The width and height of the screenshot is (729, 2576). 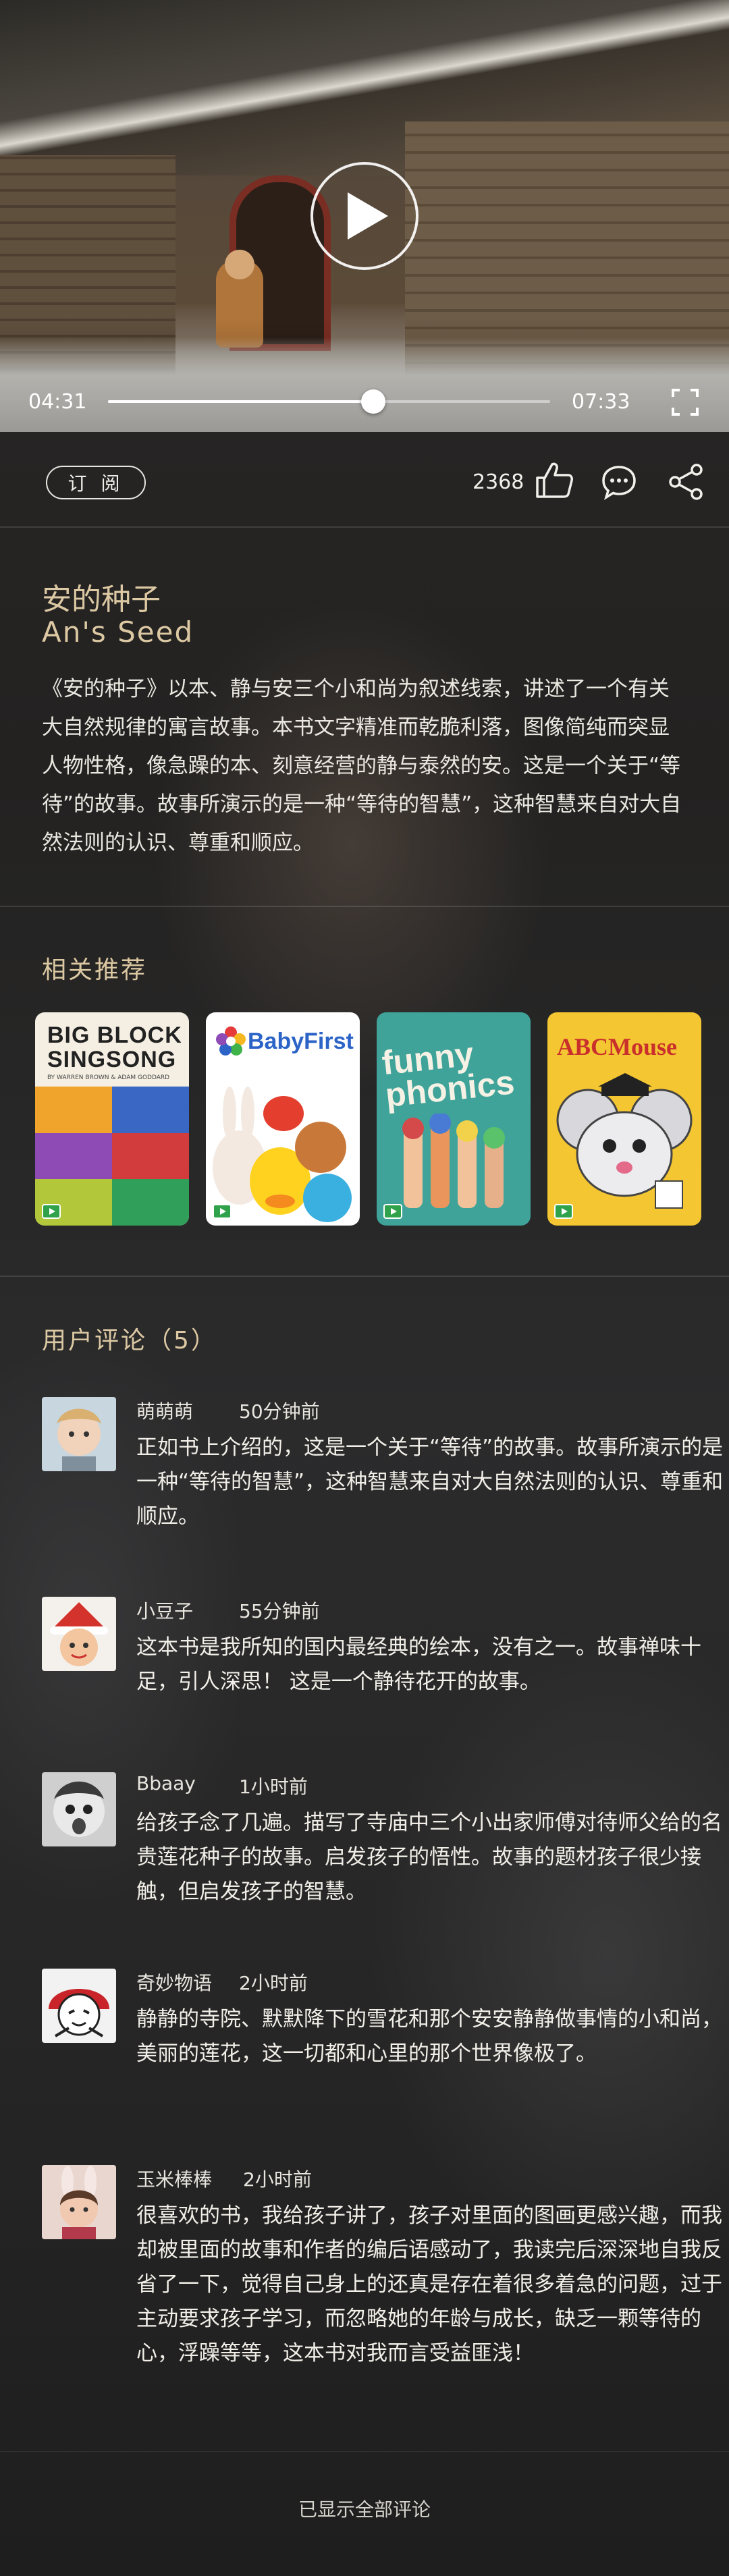 I want to click on video-controls-shade, so click(x=364, y=374).